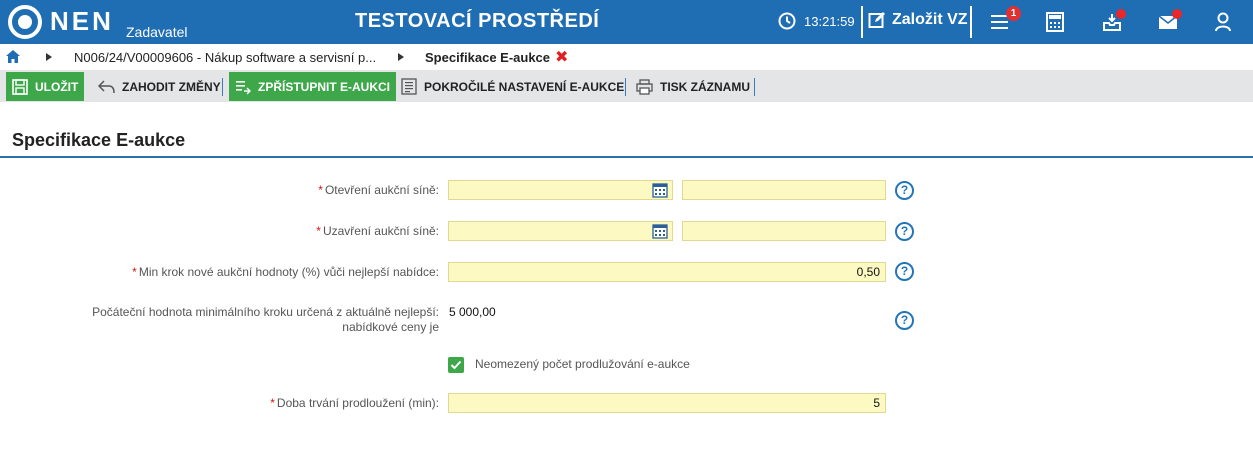 The image size is (1253, 470). Describe the element at coordinates (560, 190) in the screenshot. I see `opening-date-input` at that location.